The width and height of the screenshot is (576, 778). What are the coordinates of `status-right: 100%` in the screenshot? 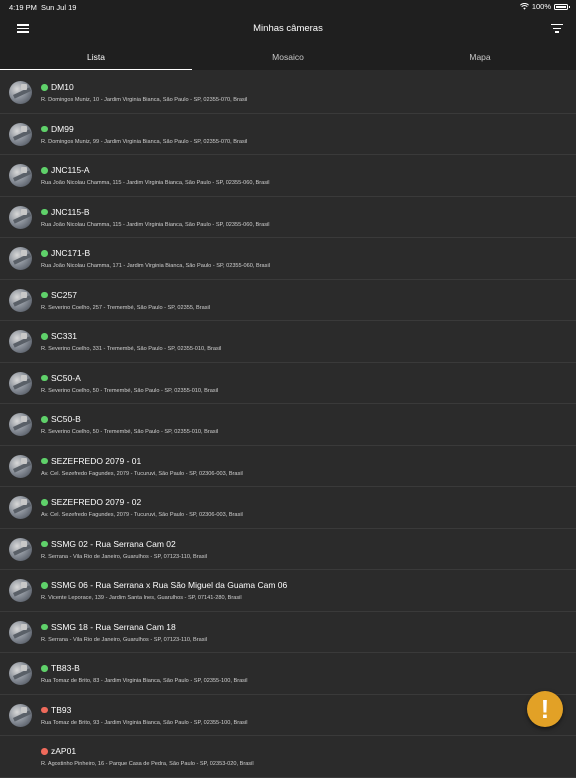 It's located at (544, 6).